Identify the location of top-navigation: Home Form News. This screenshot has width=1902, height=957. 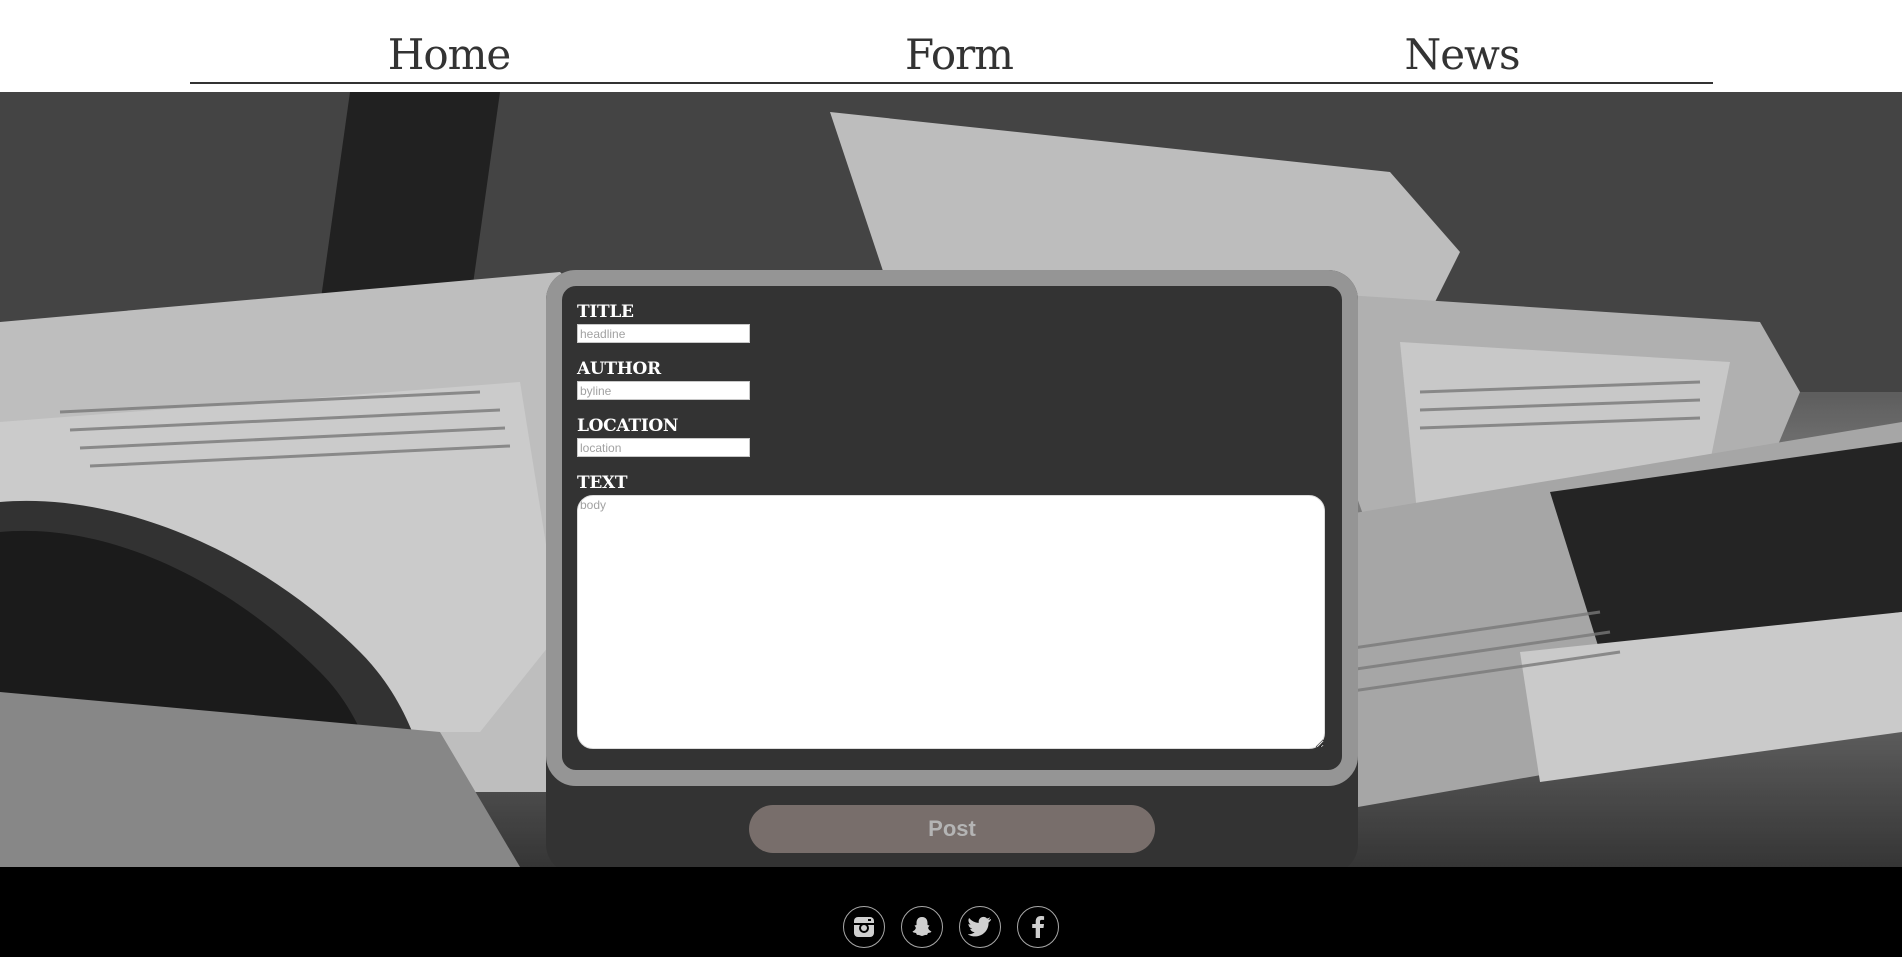
(951, 46).